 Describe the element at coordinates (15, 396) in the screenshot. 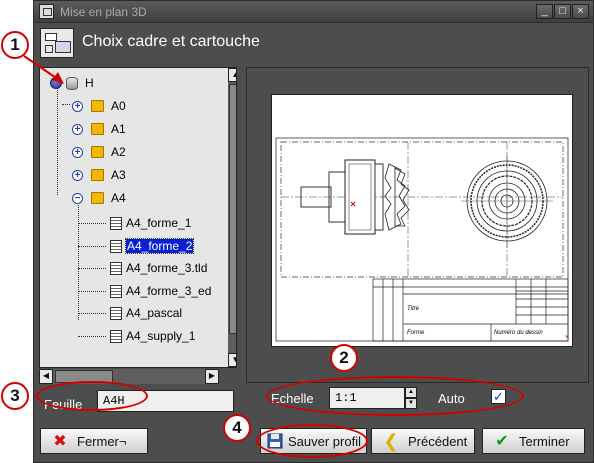

I see `annotation-3: 3` at that location.